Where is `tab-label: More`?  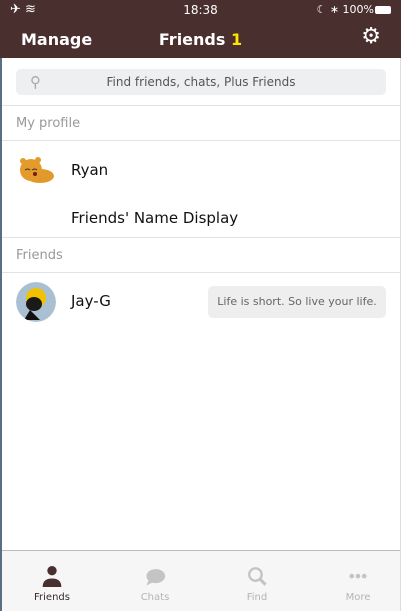 tab-label: More is located at coordinates (358, 597).